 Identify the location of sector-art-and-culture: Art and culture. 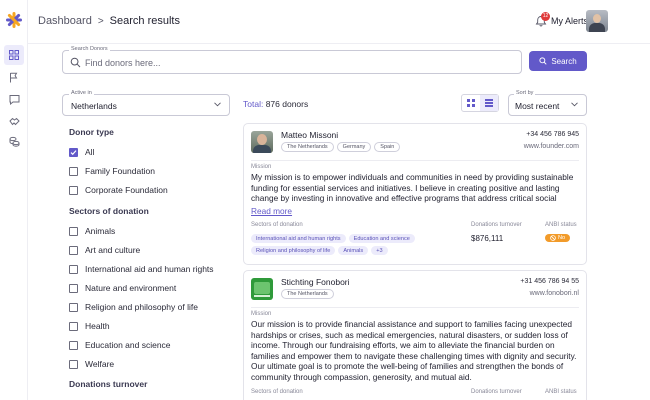
(104, 250).